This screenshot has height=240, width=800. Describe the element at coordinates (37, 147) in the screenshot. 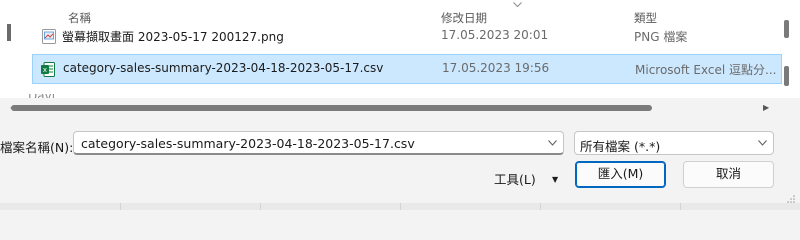

I see `file-name-label: 檔案名稱(N):` at that location.